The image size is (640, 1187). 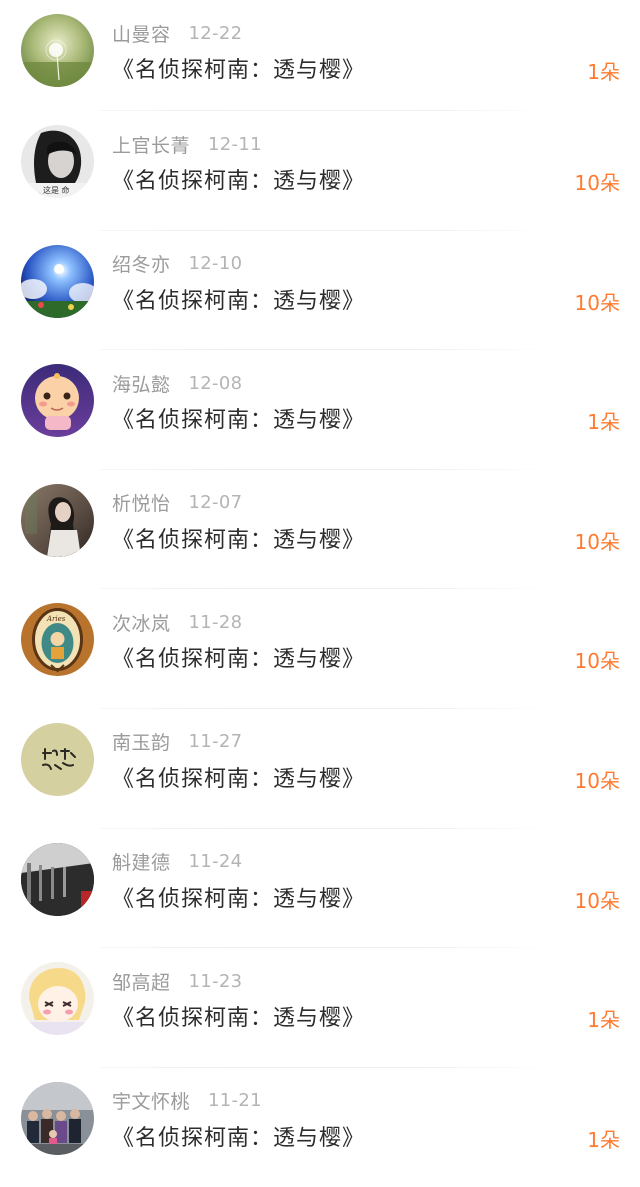 I want to click on gift-date: 11-23, so click(x=215, y=981).